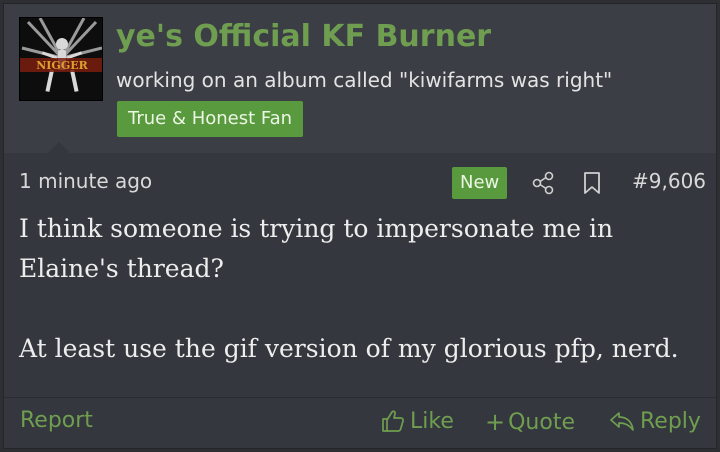  I want to click on avatar-image: NIGGER, so click(61, 59).